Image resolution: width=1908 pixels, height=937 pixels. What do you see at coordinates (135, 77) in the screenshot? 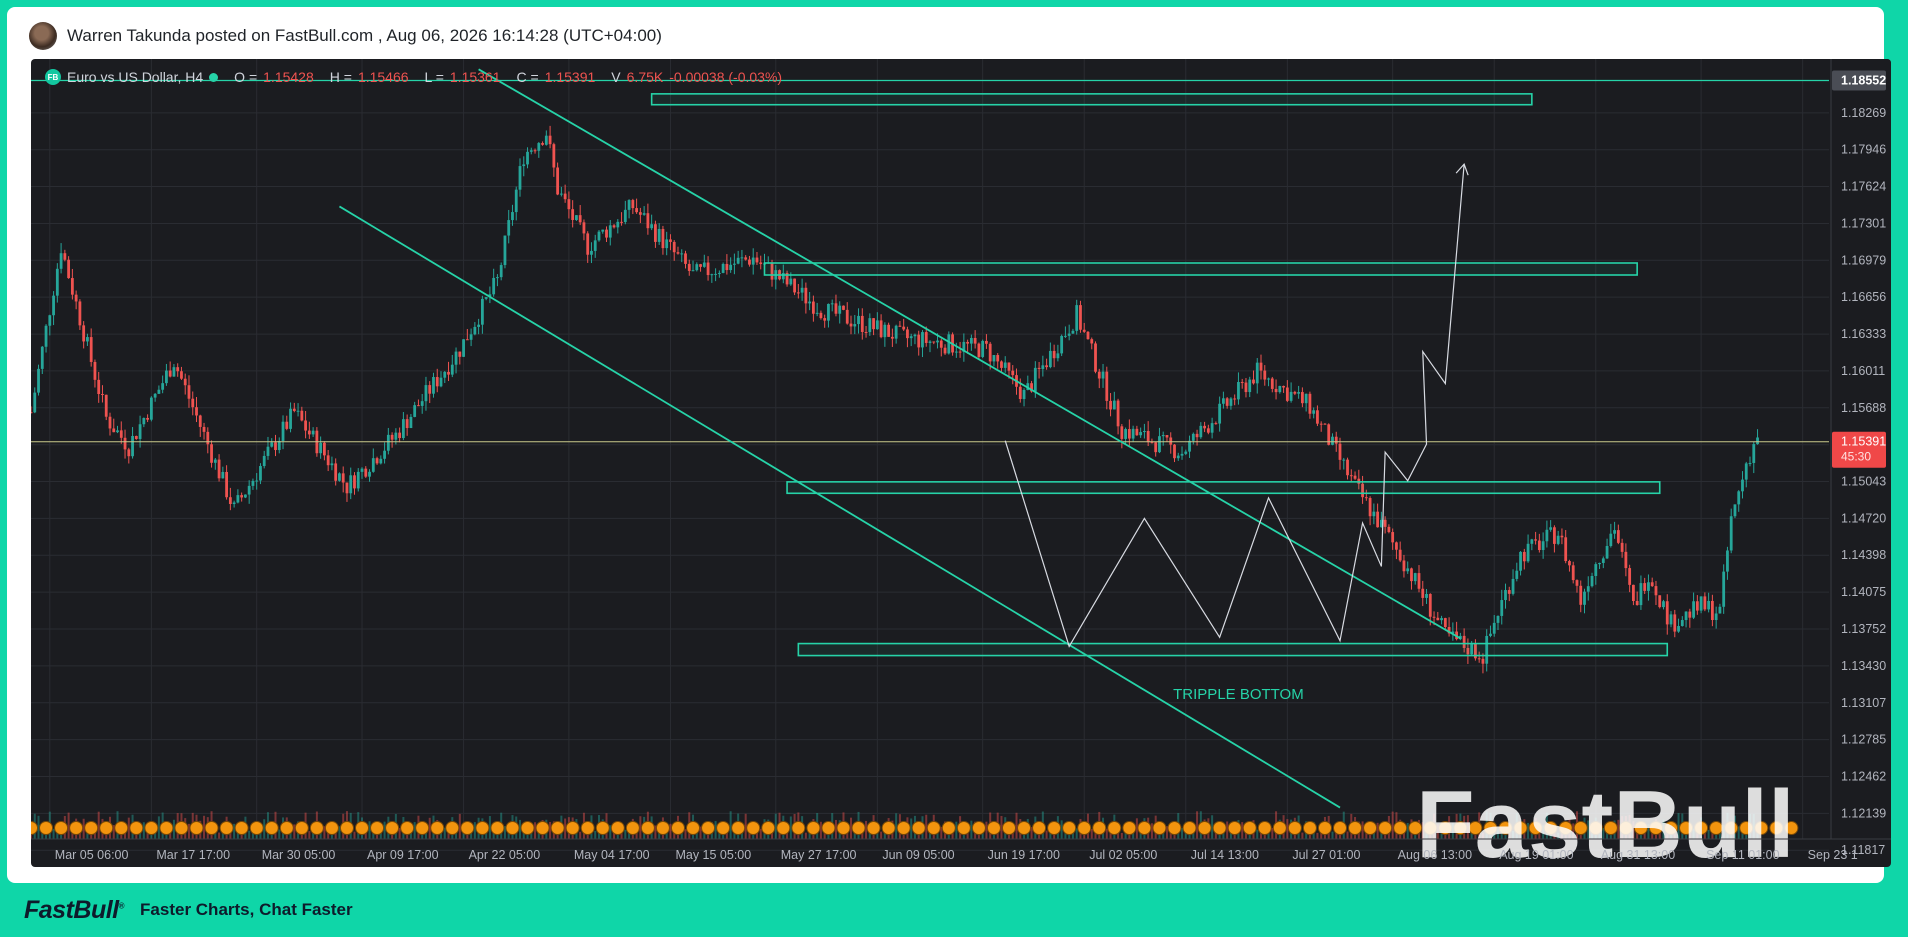
I see `symbol-title: Euro vs US Dollar, H4` at bounding box center [135, 77].